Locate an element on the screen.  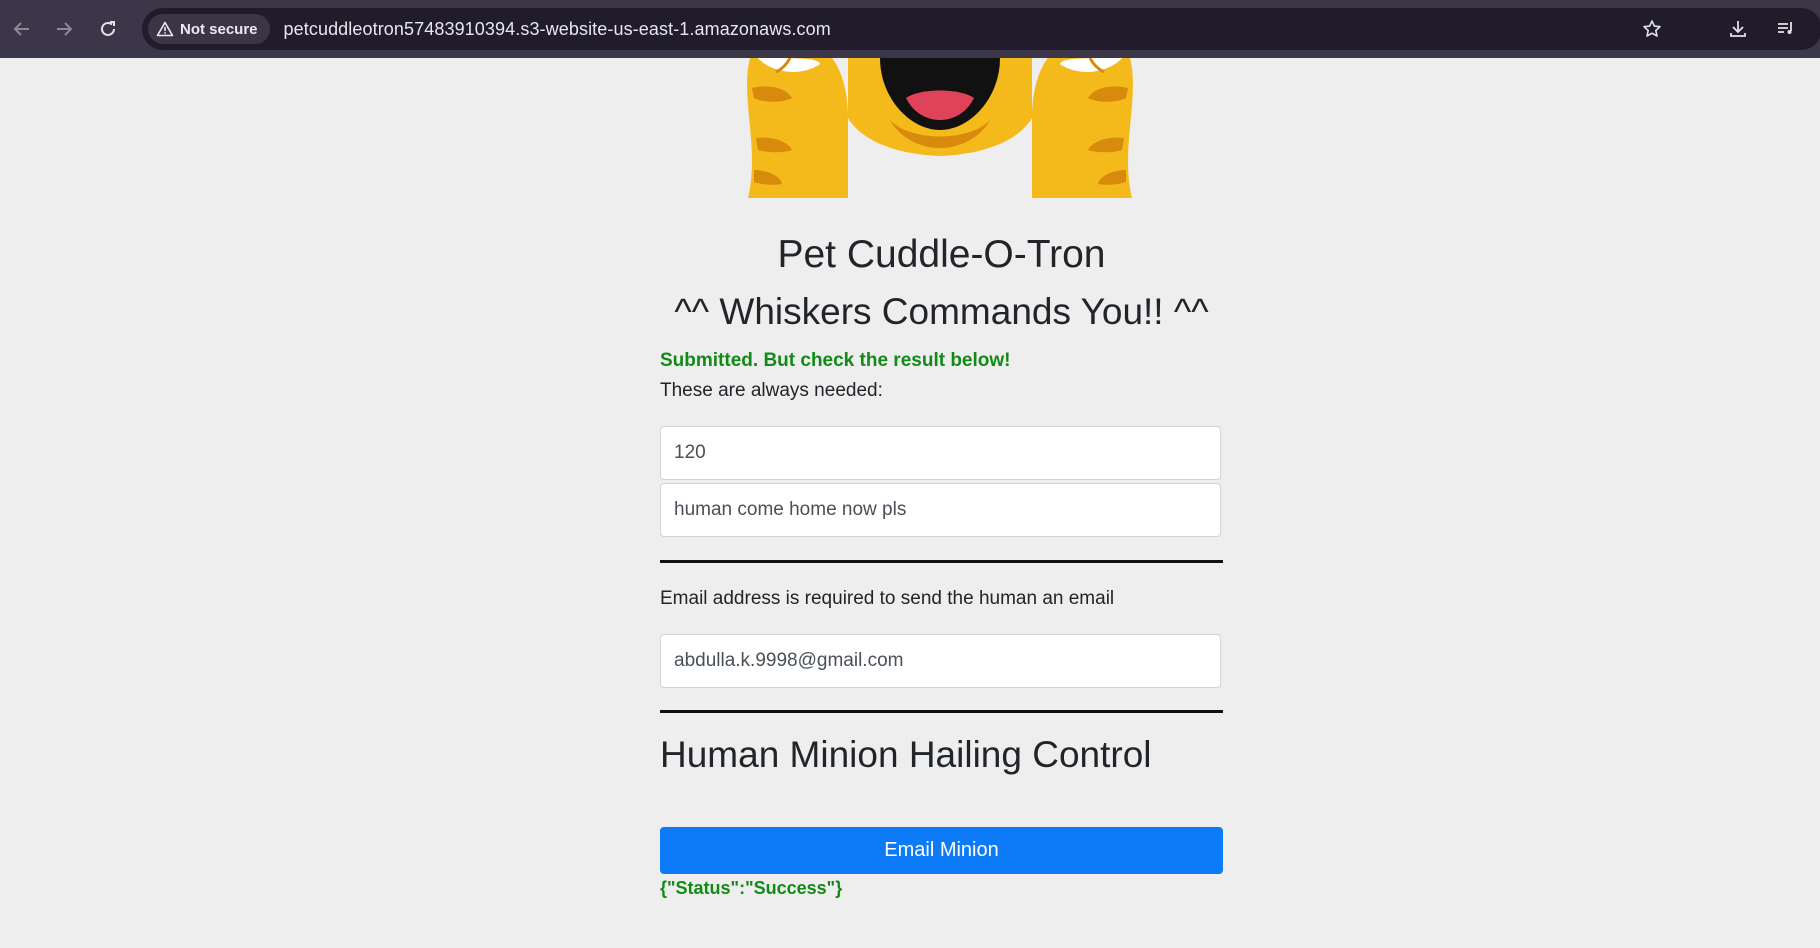
cat-emoji-icon is located at coordinates (940, 128).